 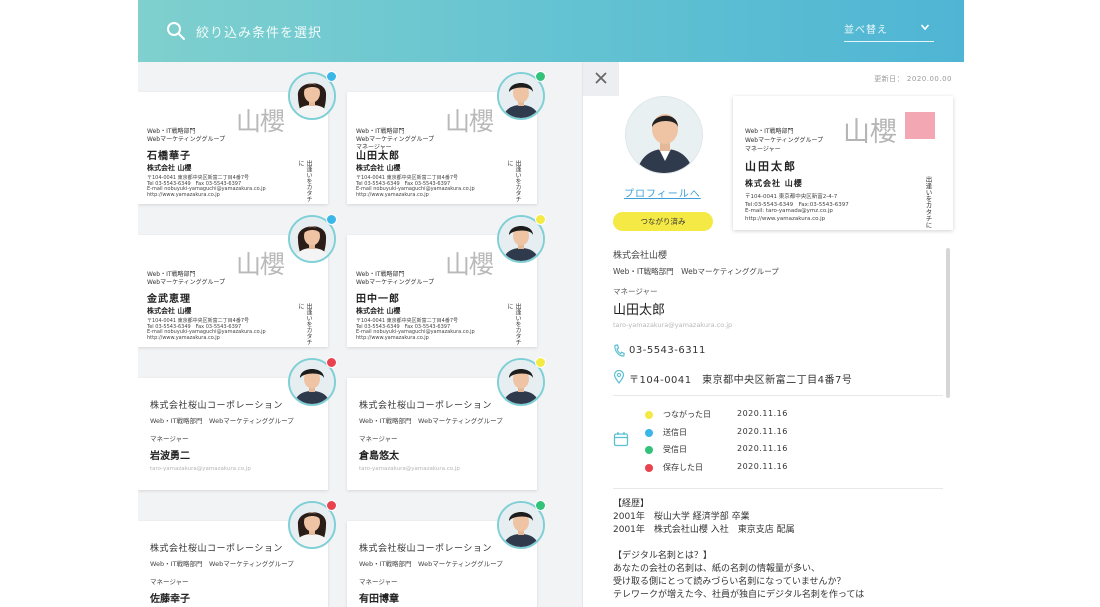 What do you see at coordinates (925, 27) in the screenshot?
I see `chevron-down-icon` at bounding box center [925, 27].